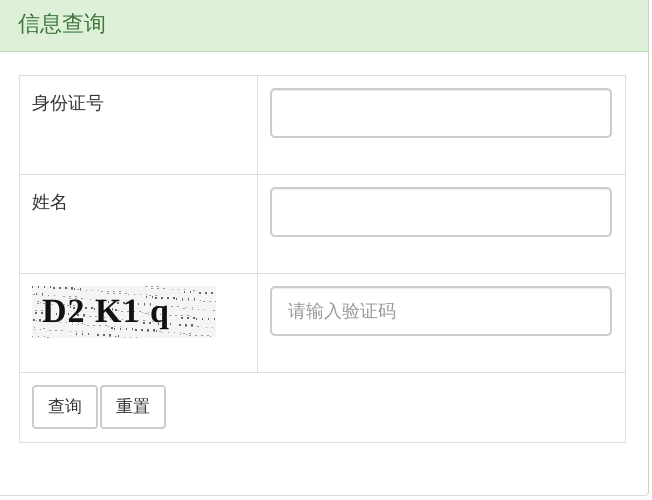 The width and height of the screenshot is (652, 500). I want to click on captcha-field: 请输入验证码, so click(441, 311).